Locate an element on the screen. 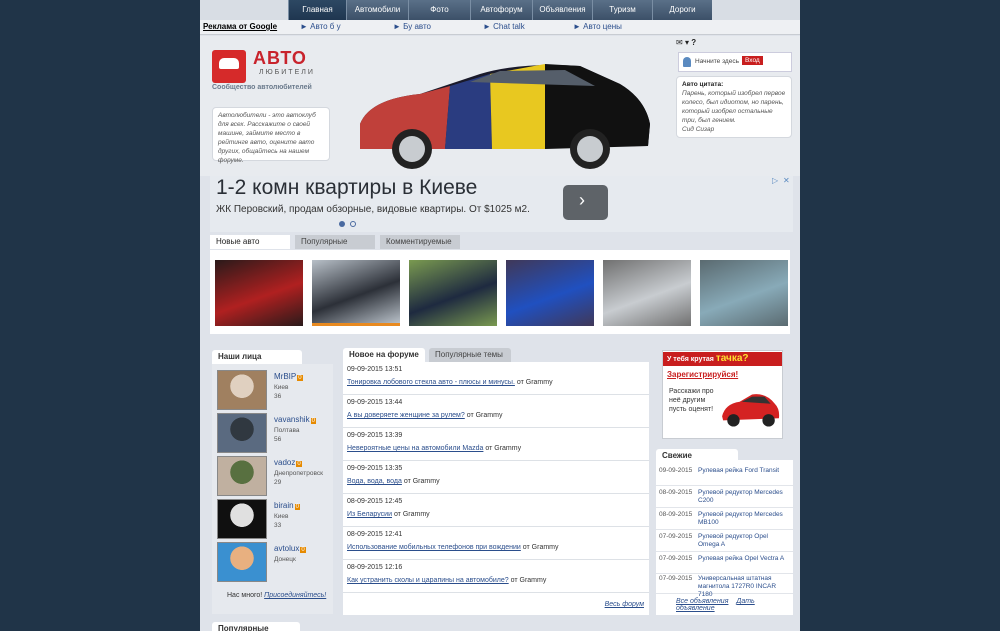 This screenshot has width=1000, height=631. mail-icon: ✉ is located at coordinates (679, 42).